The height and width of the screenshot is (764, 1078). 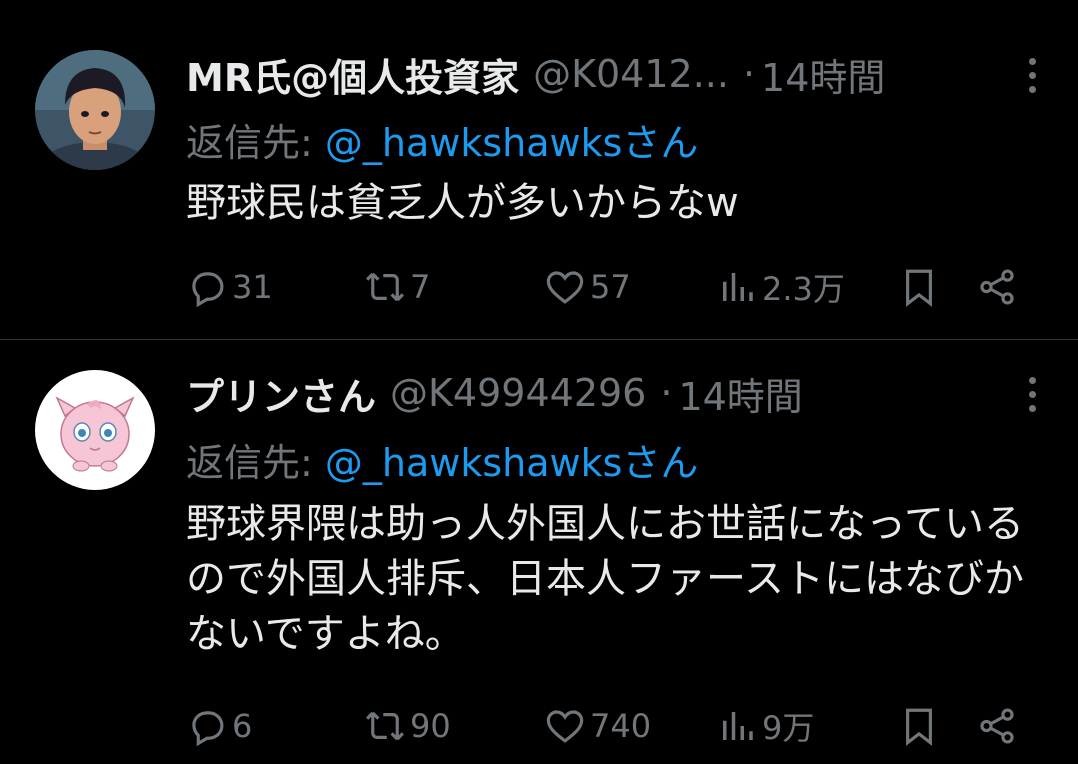 I want to click on retweet-count: 90, so click(x=430, y=726).